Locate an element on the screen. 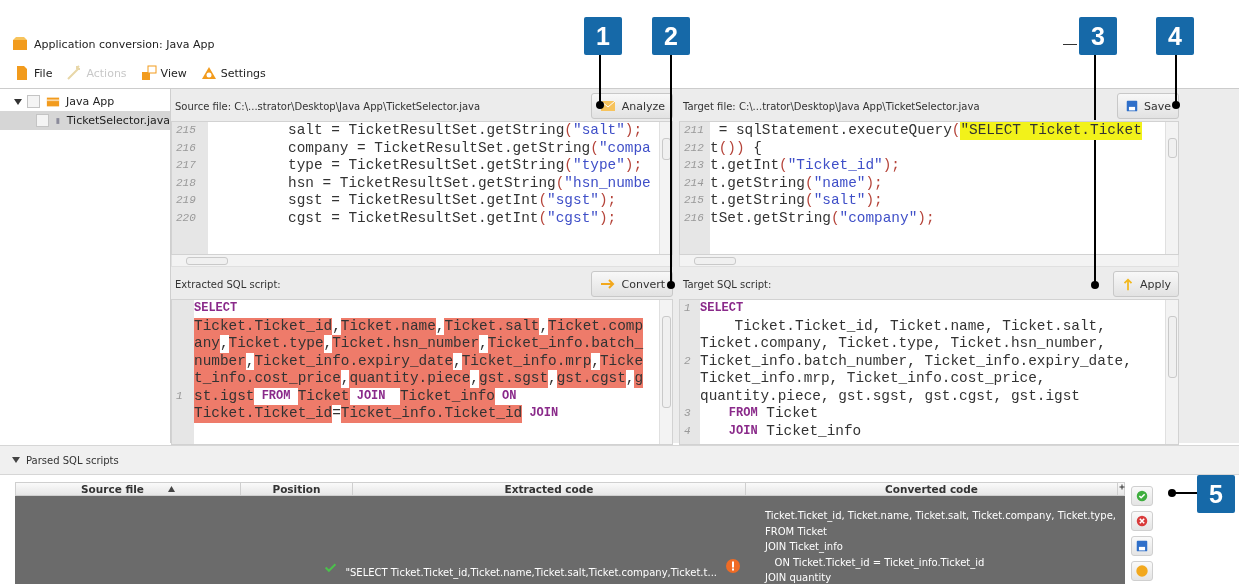 This screenshot has width=1239, height=584. help-icon is located at coordinates (1142, 571).